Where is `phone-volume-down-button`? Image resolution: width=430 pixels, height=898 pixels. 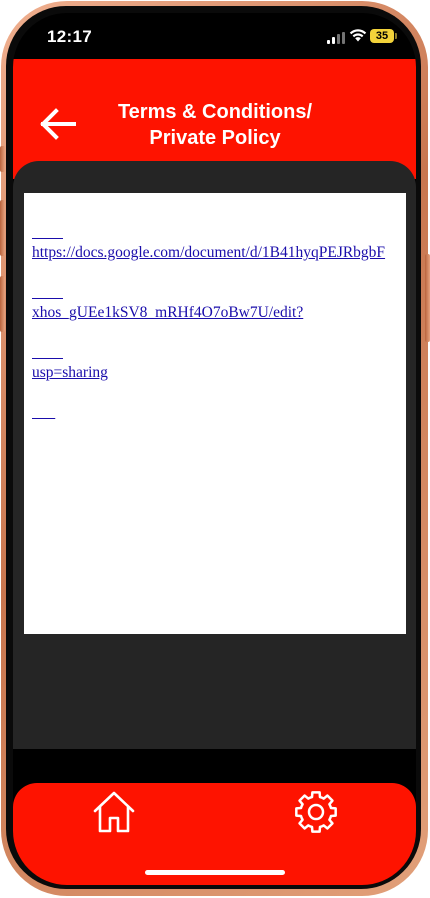
phone-volume-down-button is located at coordinates (2, 304).